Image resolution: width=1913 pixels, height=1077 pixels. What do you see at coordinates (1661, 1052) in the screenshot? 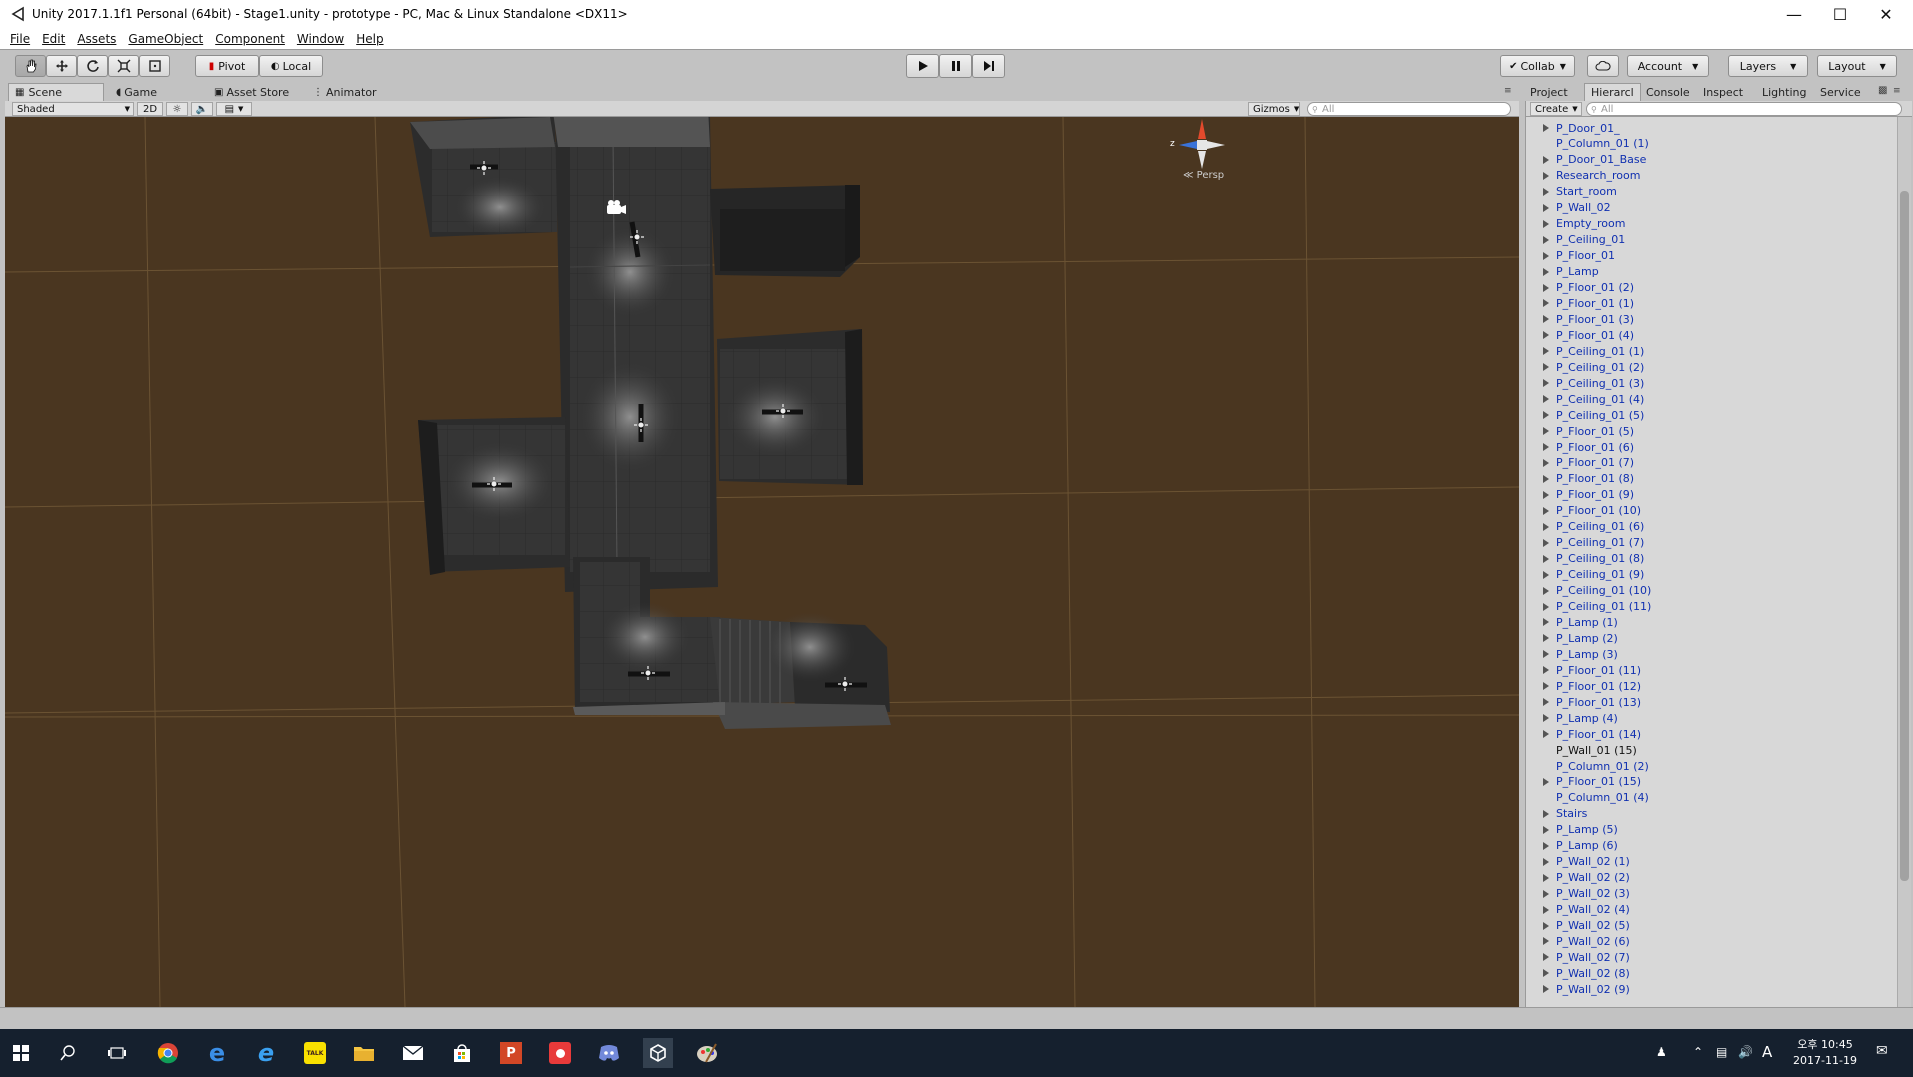
I see `people-icon: ♟` at bounding box center [1661, 1052].